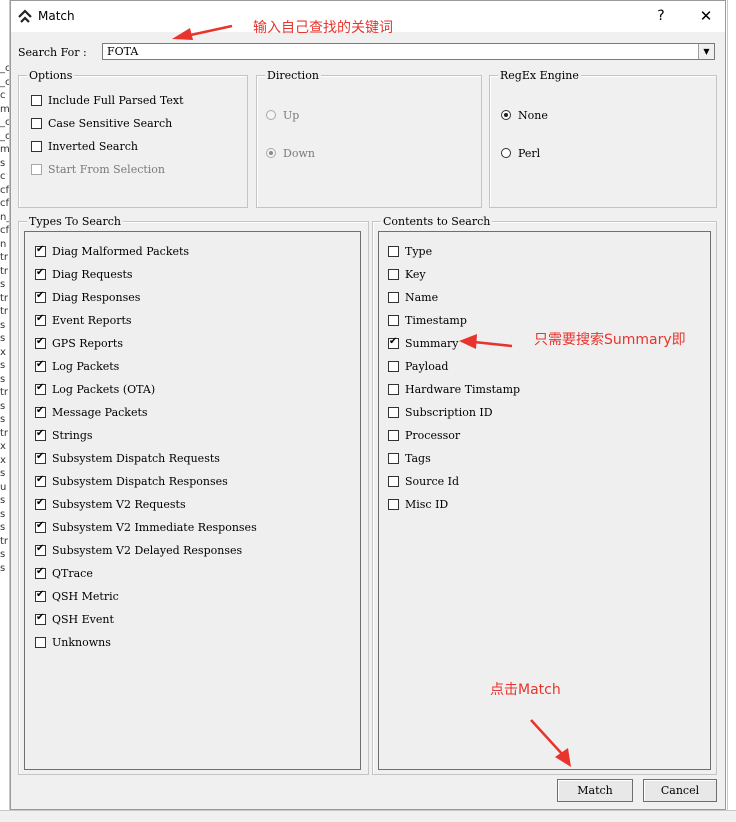 This screenshot has width=736, height=822. Describe the element at coordinates (493, 344) in the screenshot. I see `arrow-to-summary` at that location.